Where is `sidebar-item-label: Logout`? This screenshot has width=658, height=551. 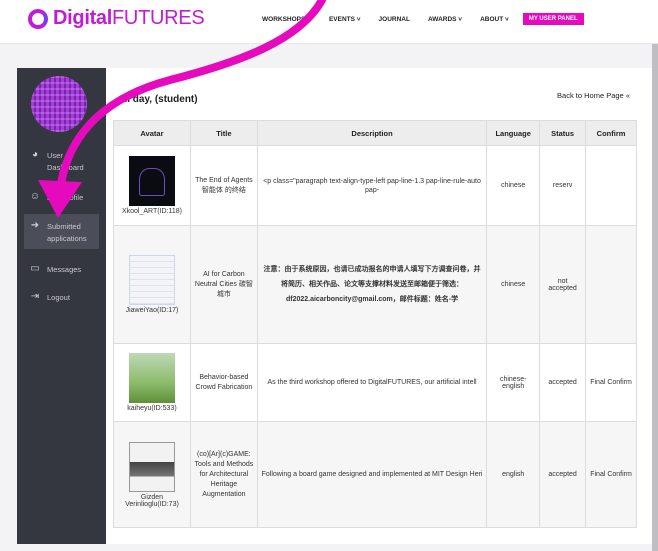
sidebar-item-label: Logout is located at coordinates (58, 297).